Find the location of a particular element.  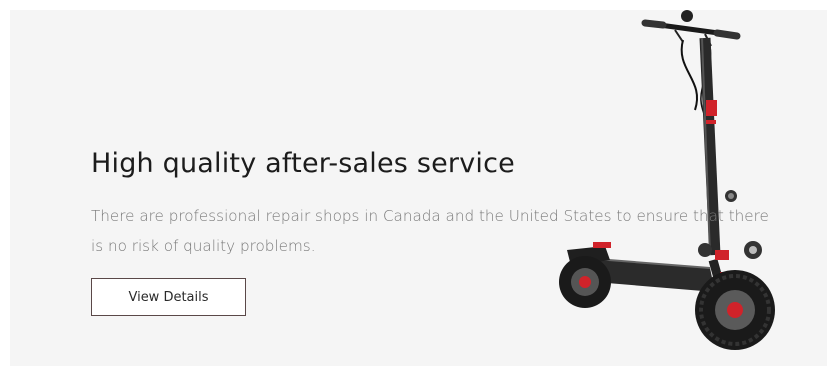

view-details-button: View Details is located at coordinates (168, 297).